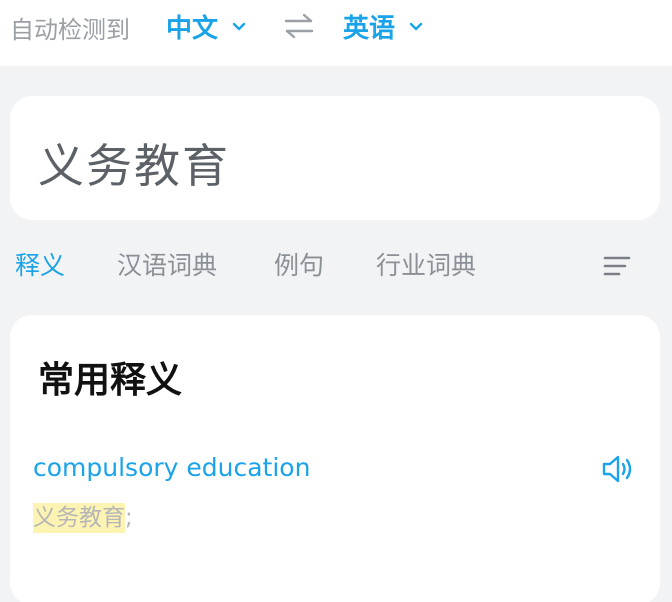 The width and height of the screenshot is (672, 602). Describe the element at coordinates (192, 29) in the screenshot. I see `source-language-label: 中文` at that location.